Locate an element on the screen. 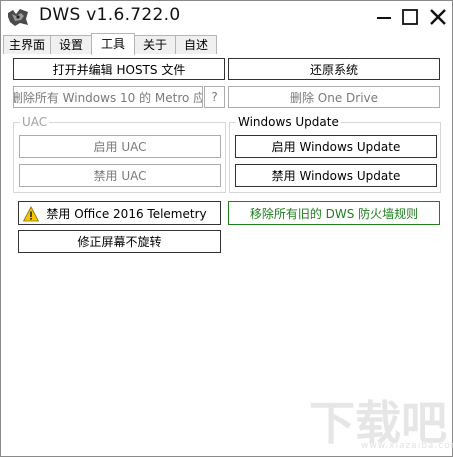  disable-uac-button: 禁用 UAC is located at coordinates (120, 175).